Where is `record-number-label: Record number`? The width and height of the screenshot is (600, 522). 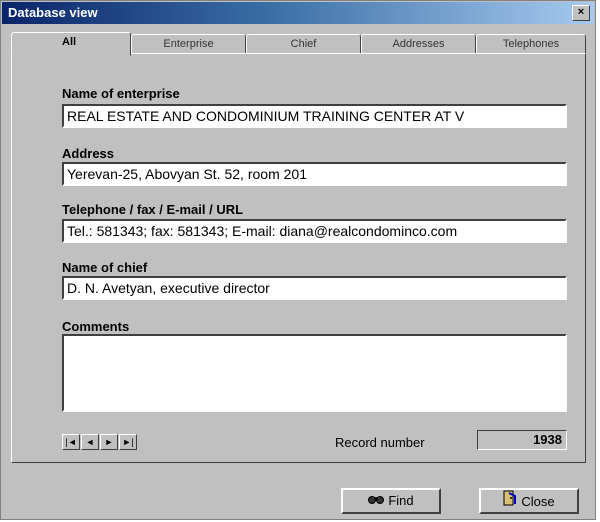 record-number-label: Record number is located at coordinates (380, 442).